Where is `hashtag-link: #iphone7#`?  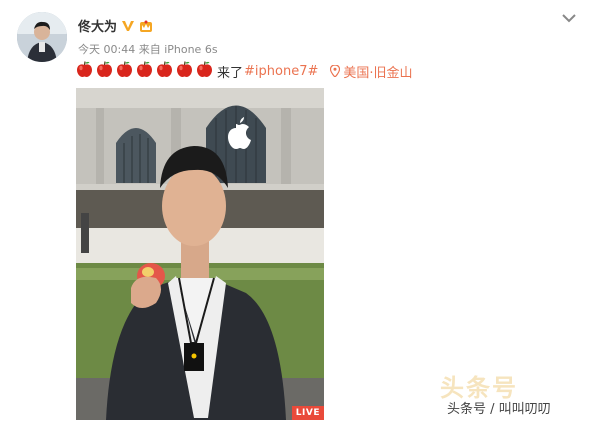
hashtag-link: #iphone7# is located at coordinates (281, 71).